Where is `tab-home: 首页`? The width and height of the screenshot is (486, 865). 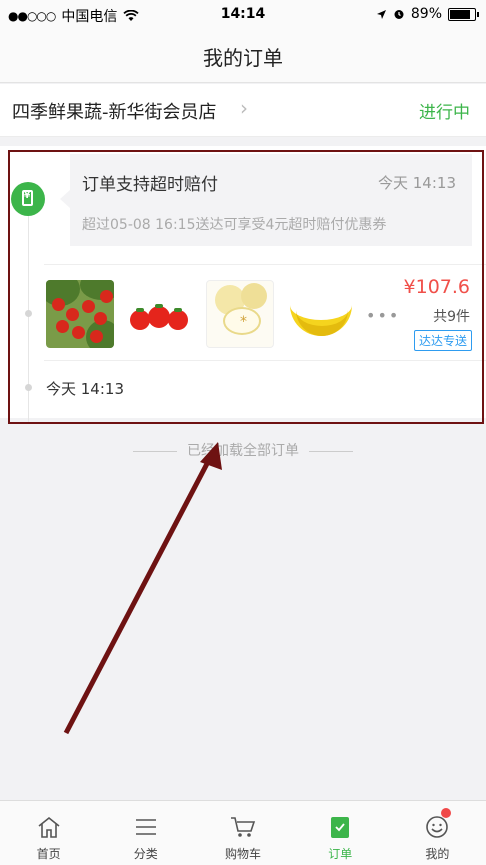 tab-home: 首页 is located at coordinates (48, 833).